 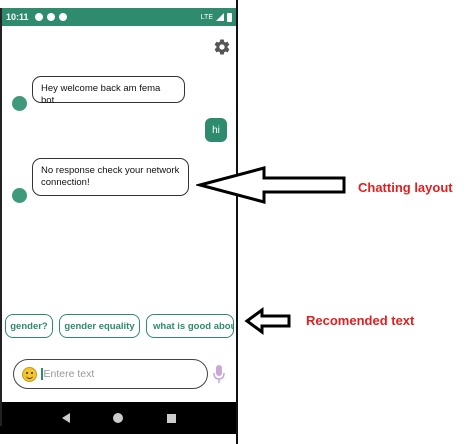 I want to click on suggestion-chip-gender: gender?, so click(x=29, y=326).